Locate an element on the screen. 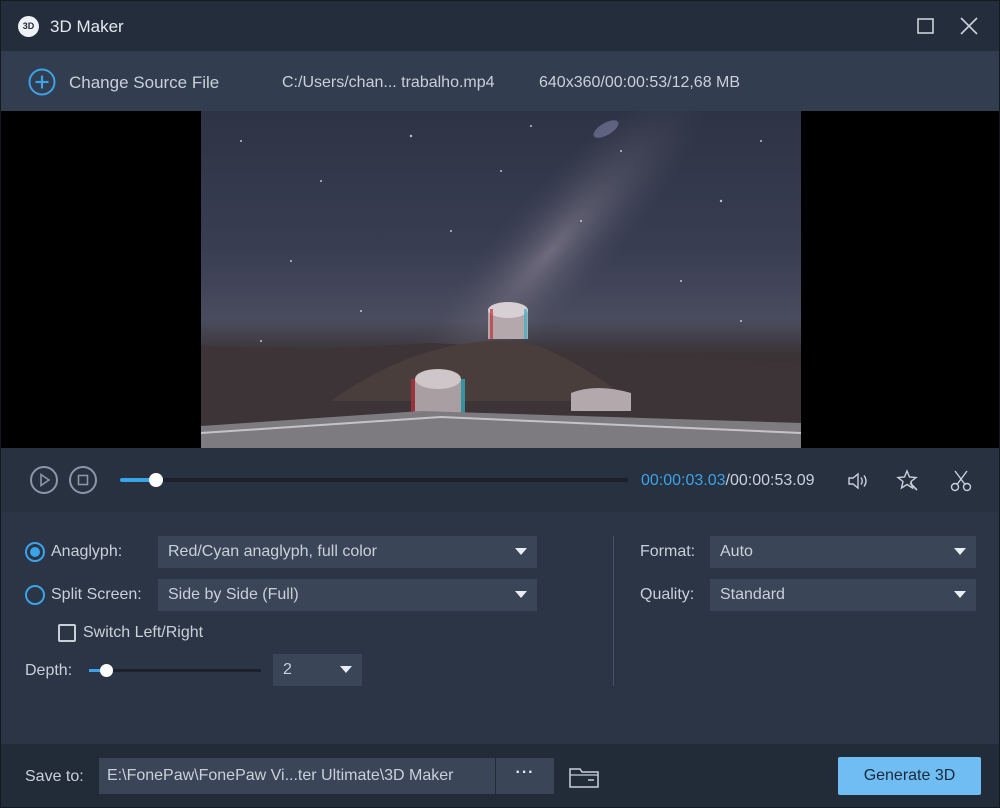 The height and width of the screenshot is (808, 1000). maximize-icon is located at coordinates (926, 26).